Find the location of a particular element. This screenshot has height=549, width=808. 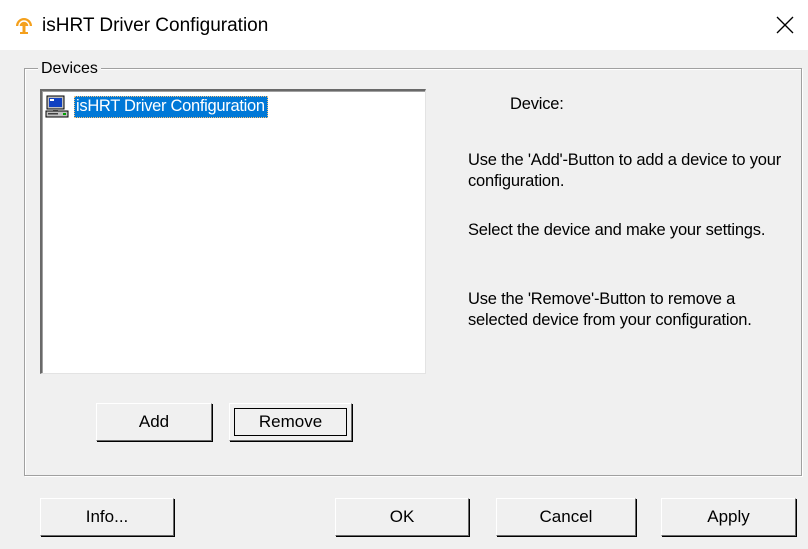

window-title: isHRT Driver Configuration is located at coordinates (155, 25).